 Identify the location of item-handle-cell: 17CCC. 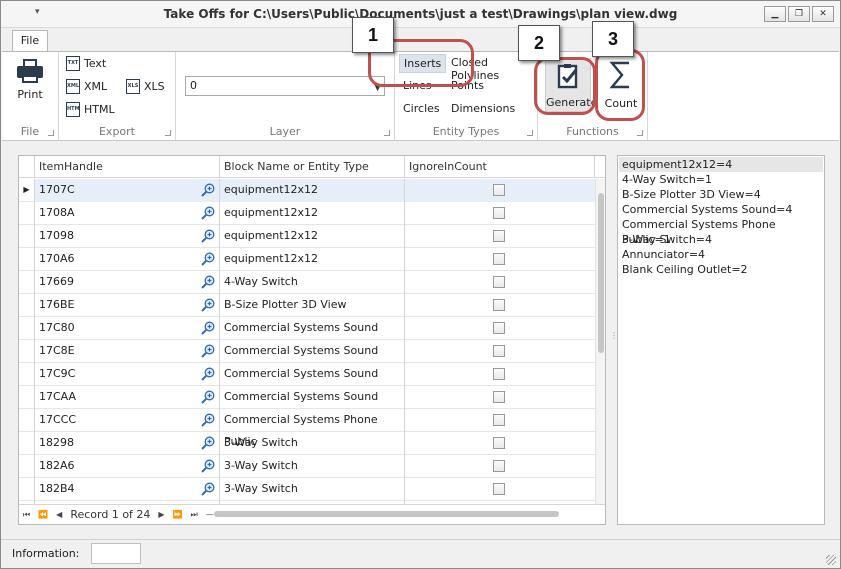
(127, 420).